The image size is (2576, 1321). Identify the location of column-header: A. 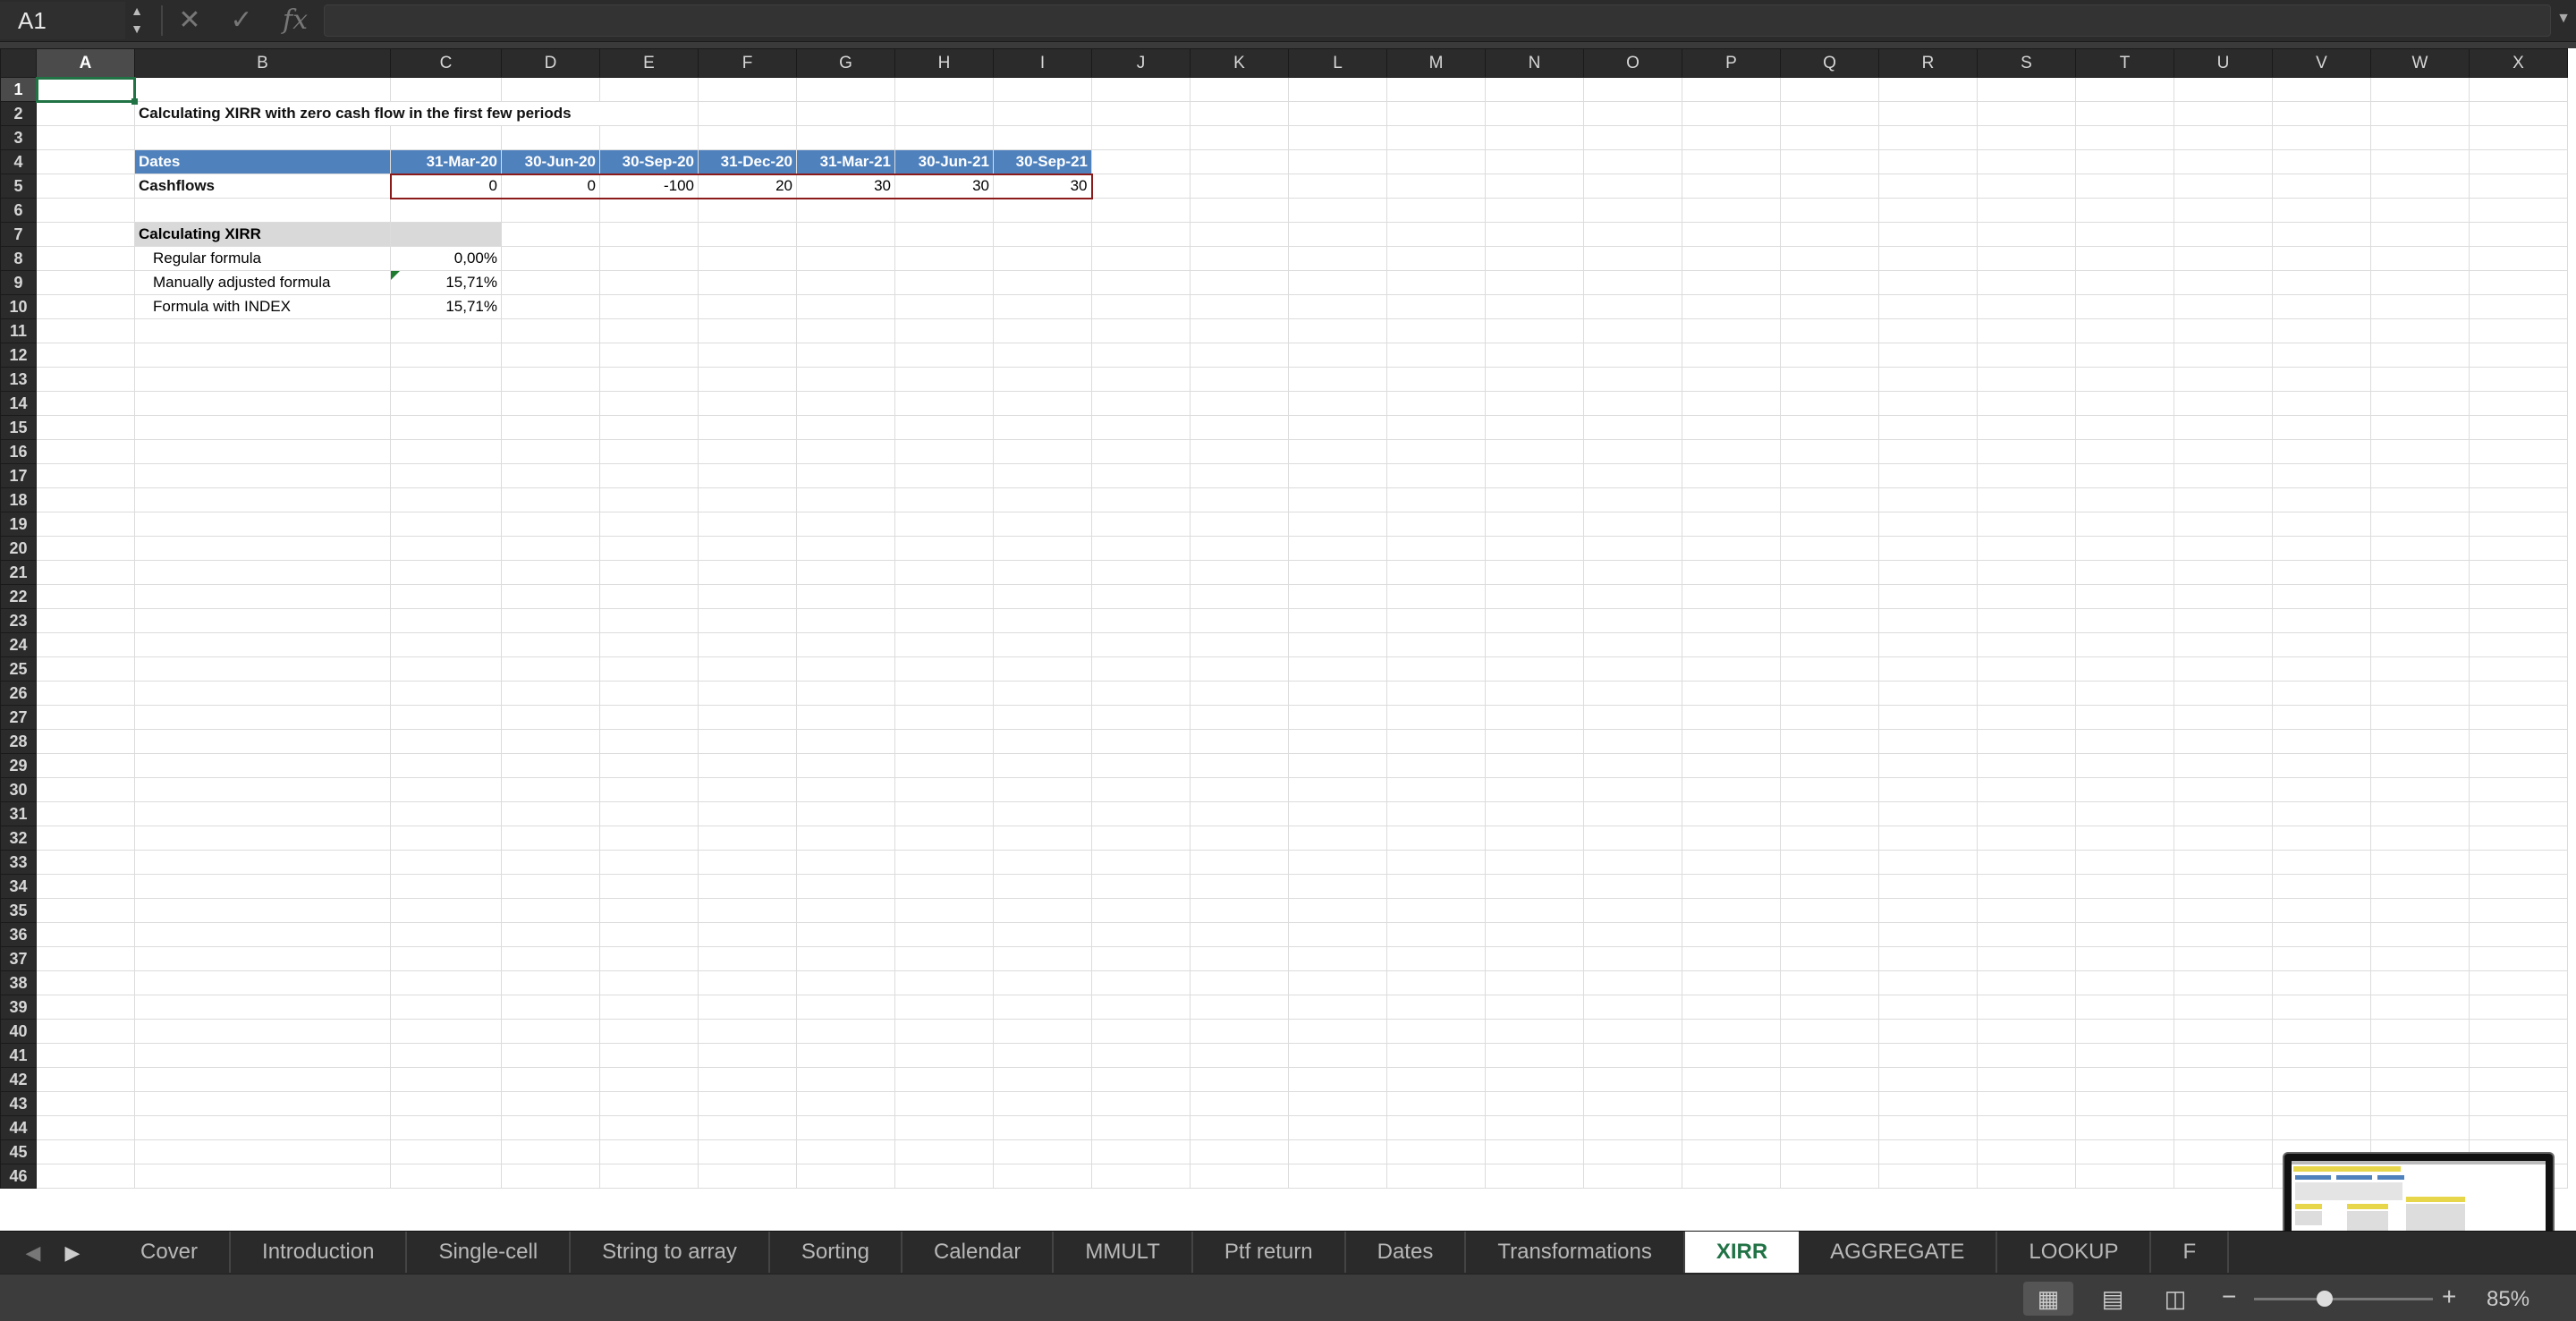
(85, 63).